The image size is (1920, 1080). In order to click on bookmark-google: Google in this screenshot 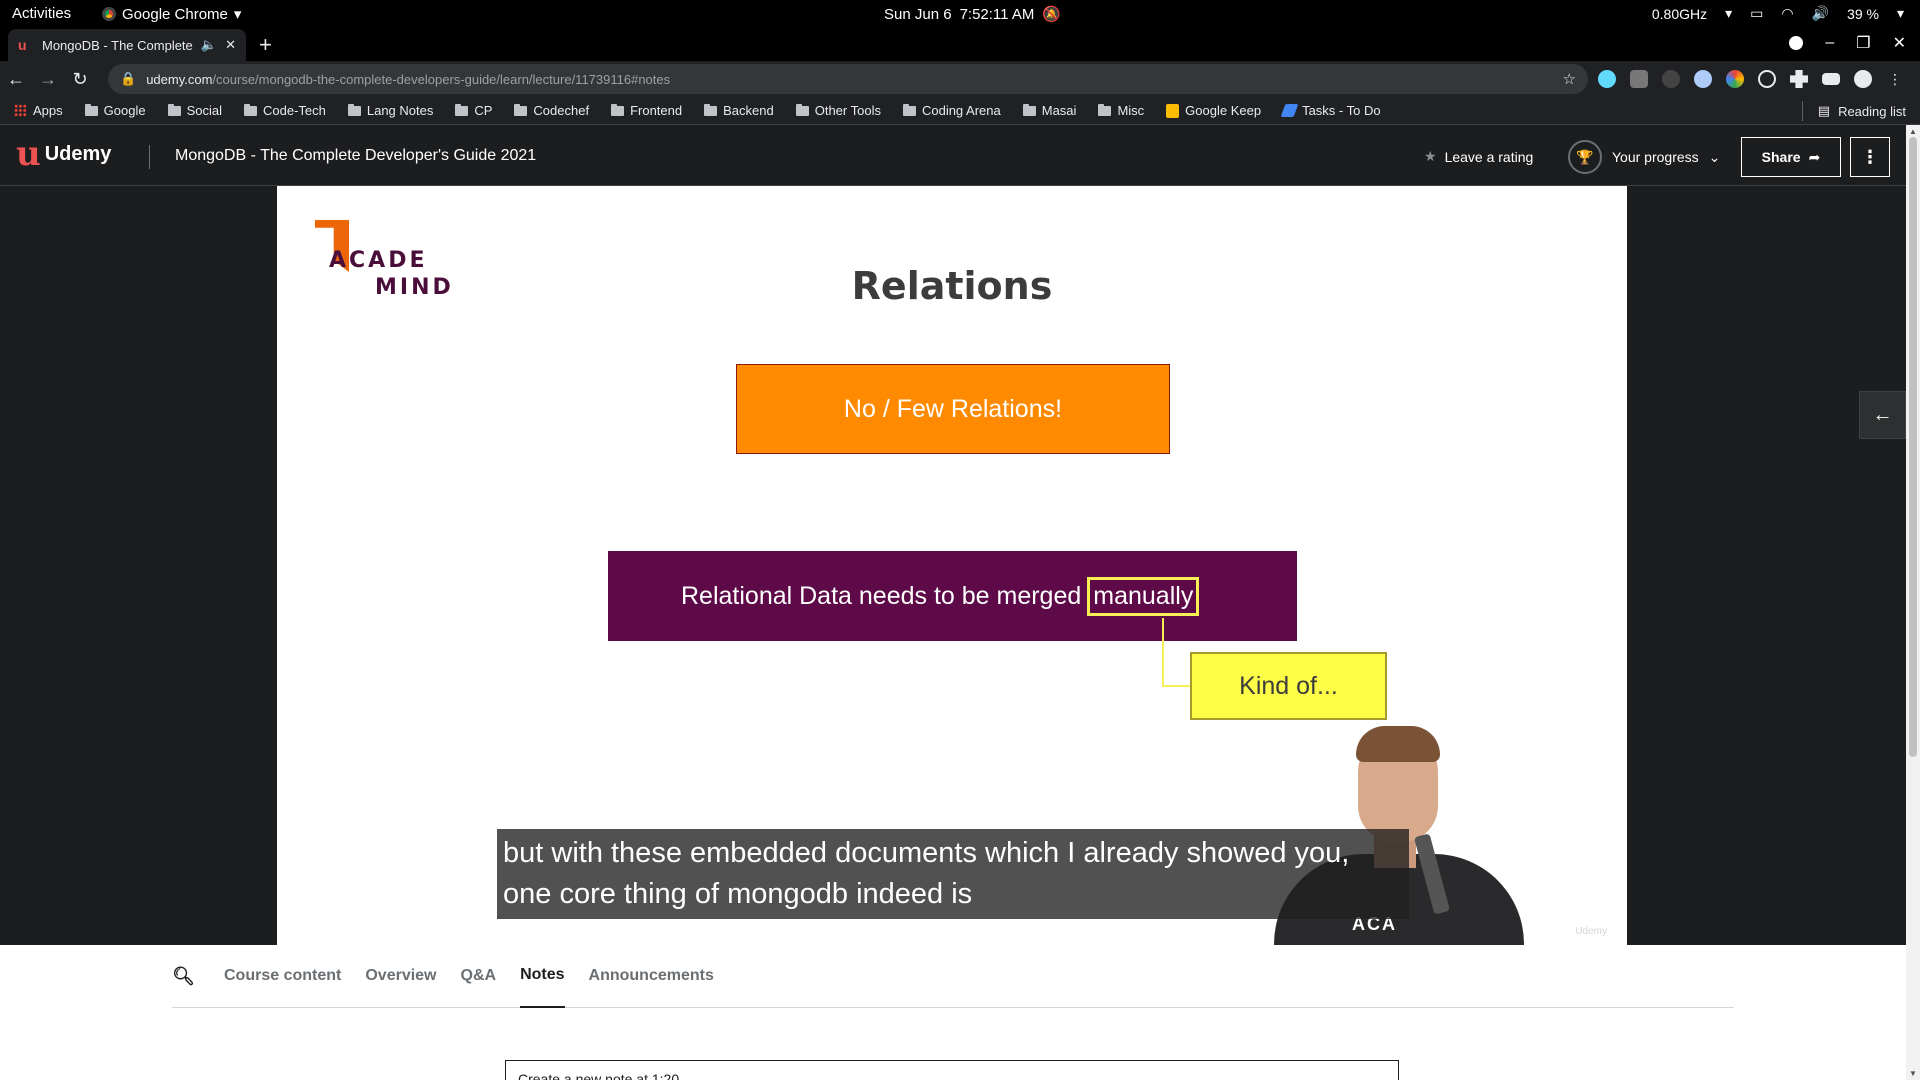, I will do `click(115, 110)`.